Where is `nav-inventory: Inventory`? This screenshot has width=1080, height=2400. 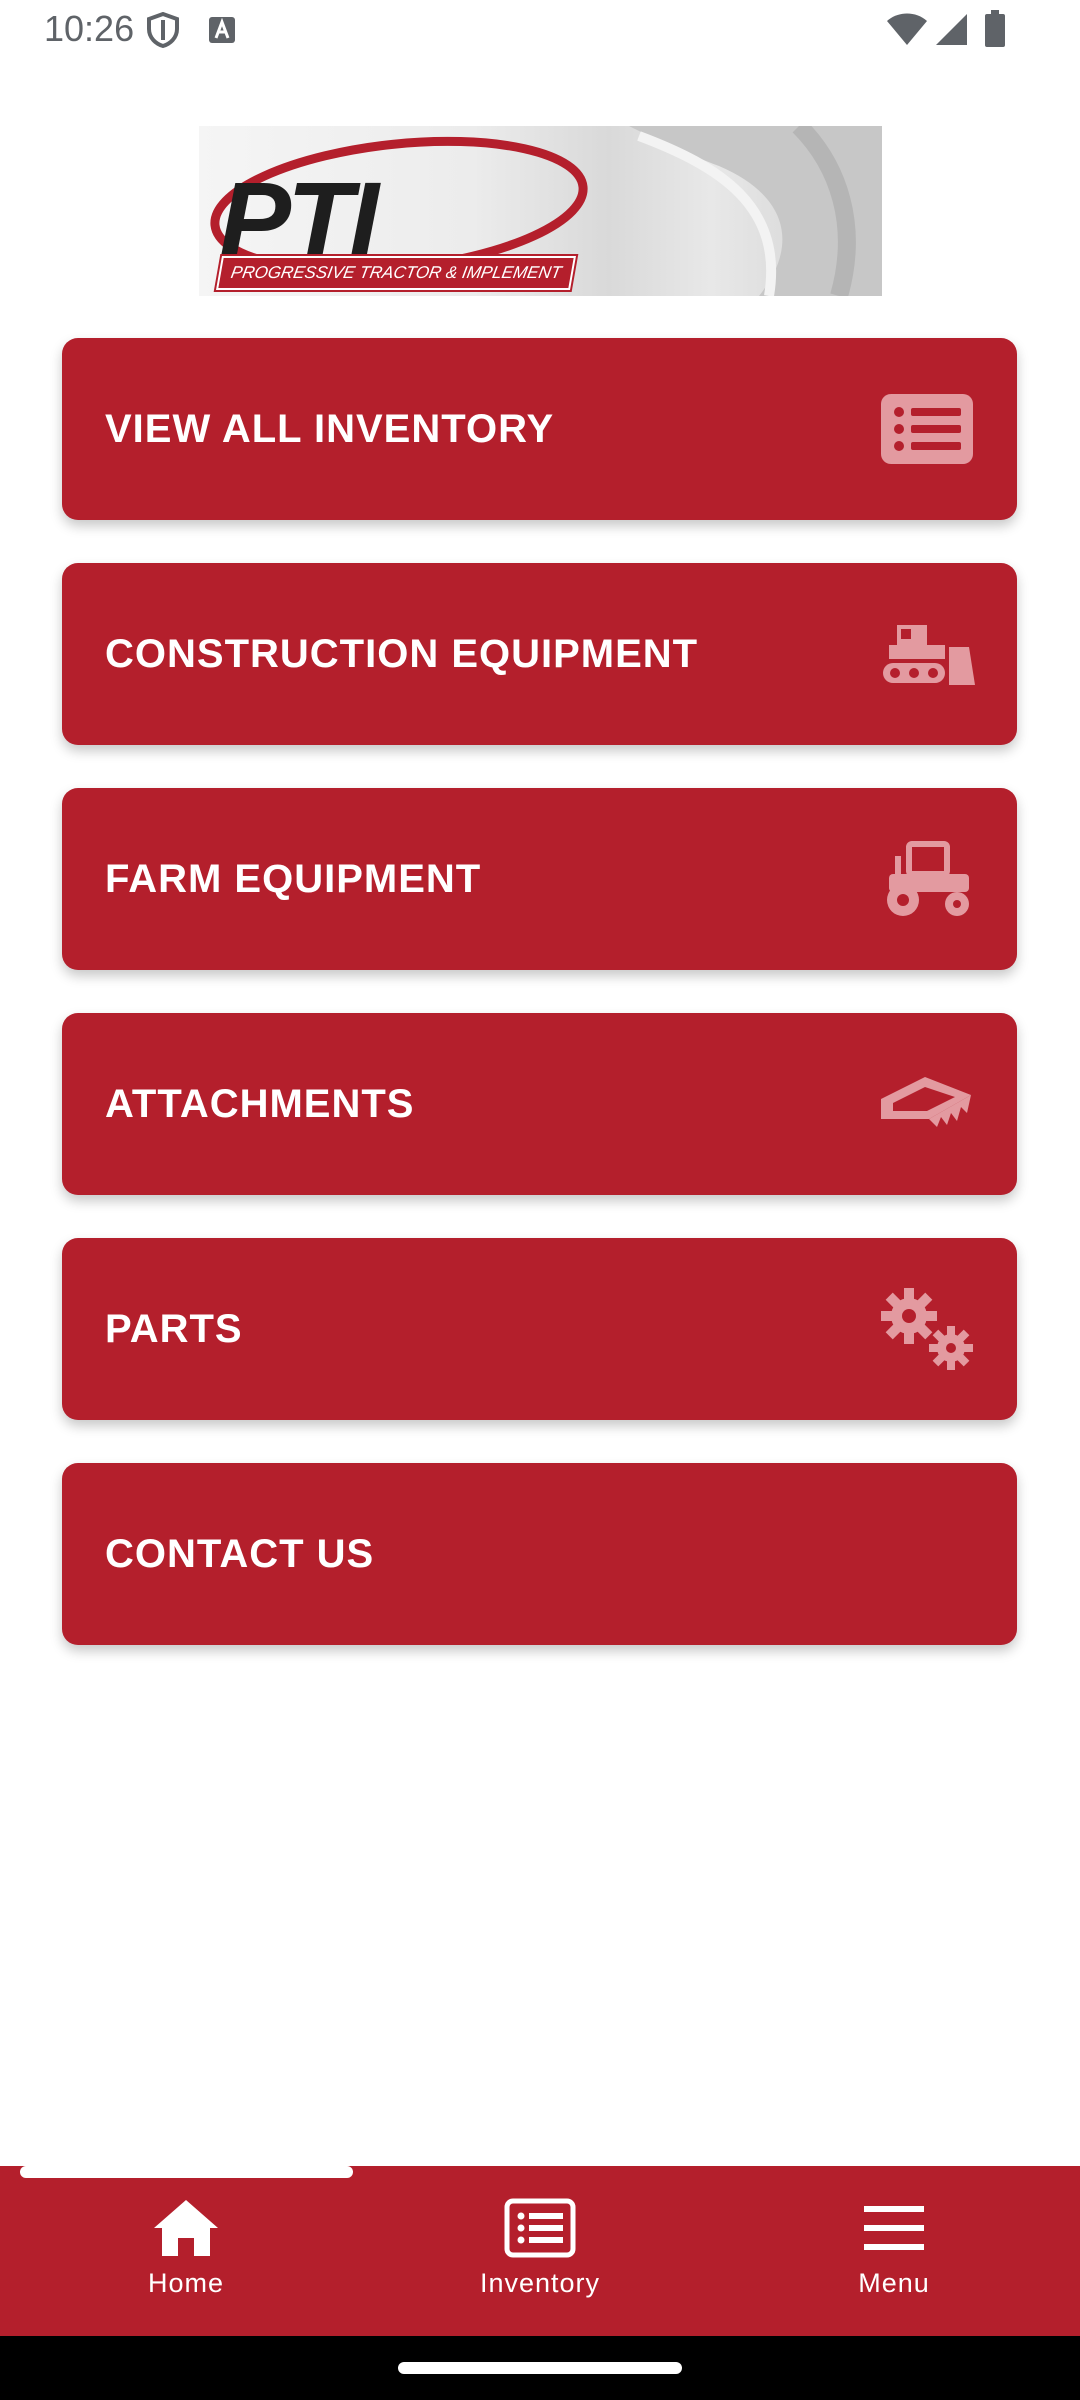
nav-inventory: Inventory is located at coordinates (540, 2256).